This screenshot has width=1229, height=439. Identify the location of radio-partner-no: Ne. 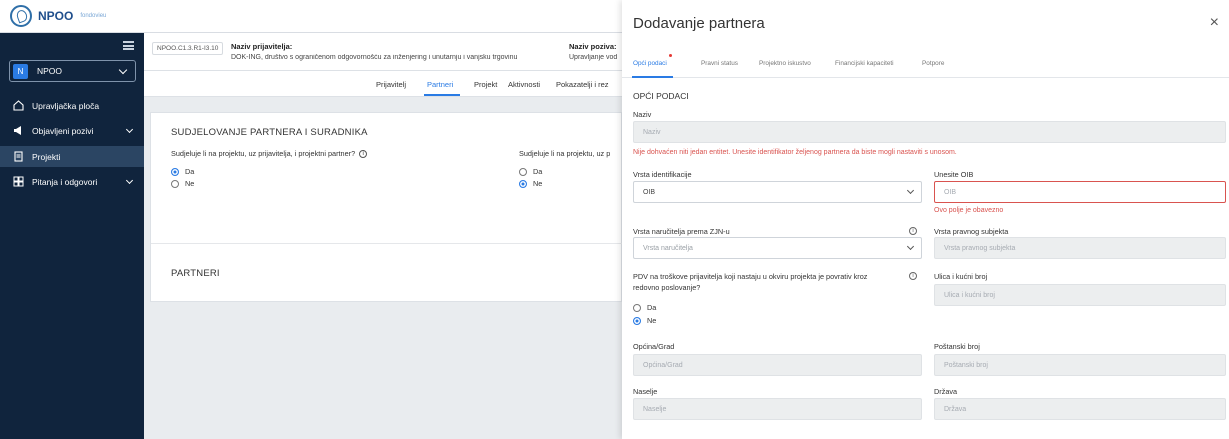
(182, 183).